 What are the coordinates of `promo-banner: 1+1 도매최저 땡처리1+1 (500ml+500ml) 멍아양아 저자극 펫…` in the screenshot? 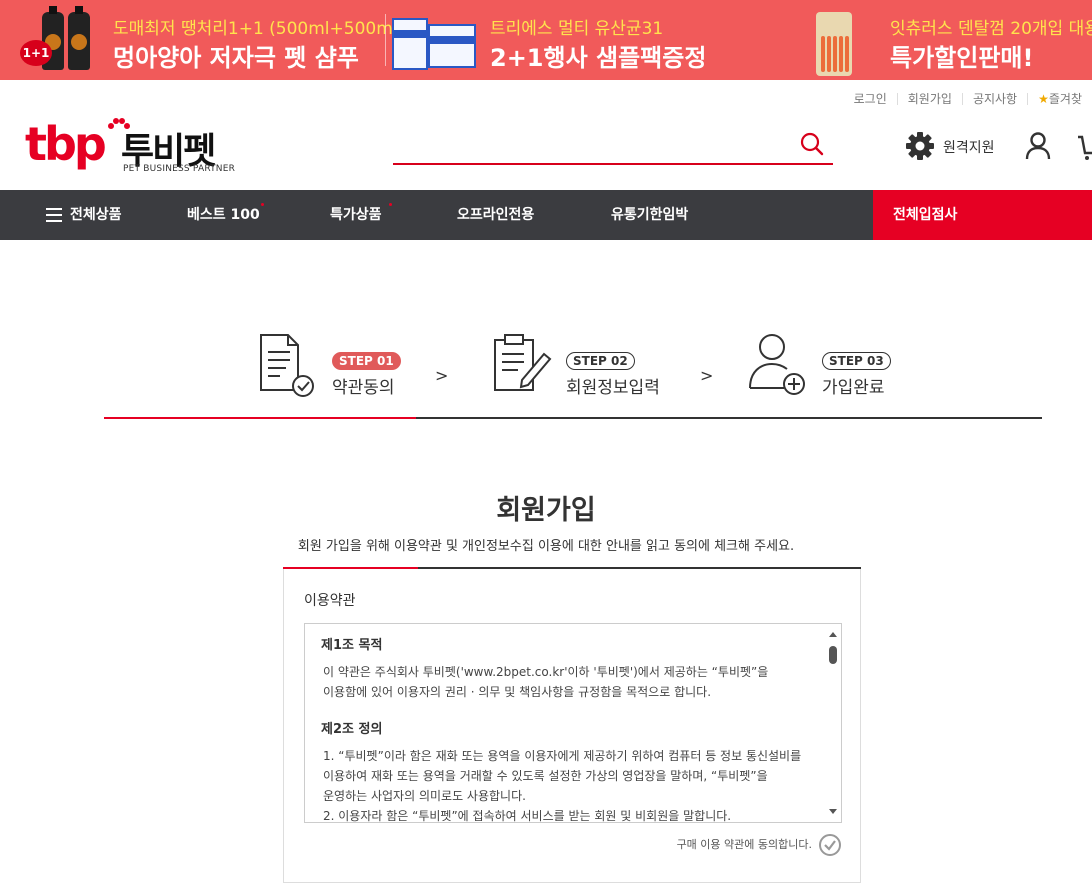 It's located at (546, 40).